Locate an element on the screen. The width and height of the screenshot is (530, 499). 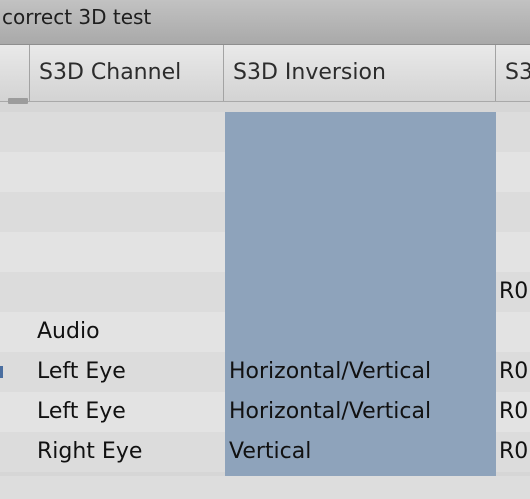
table-empty-area is located at coordinates (265, 487).